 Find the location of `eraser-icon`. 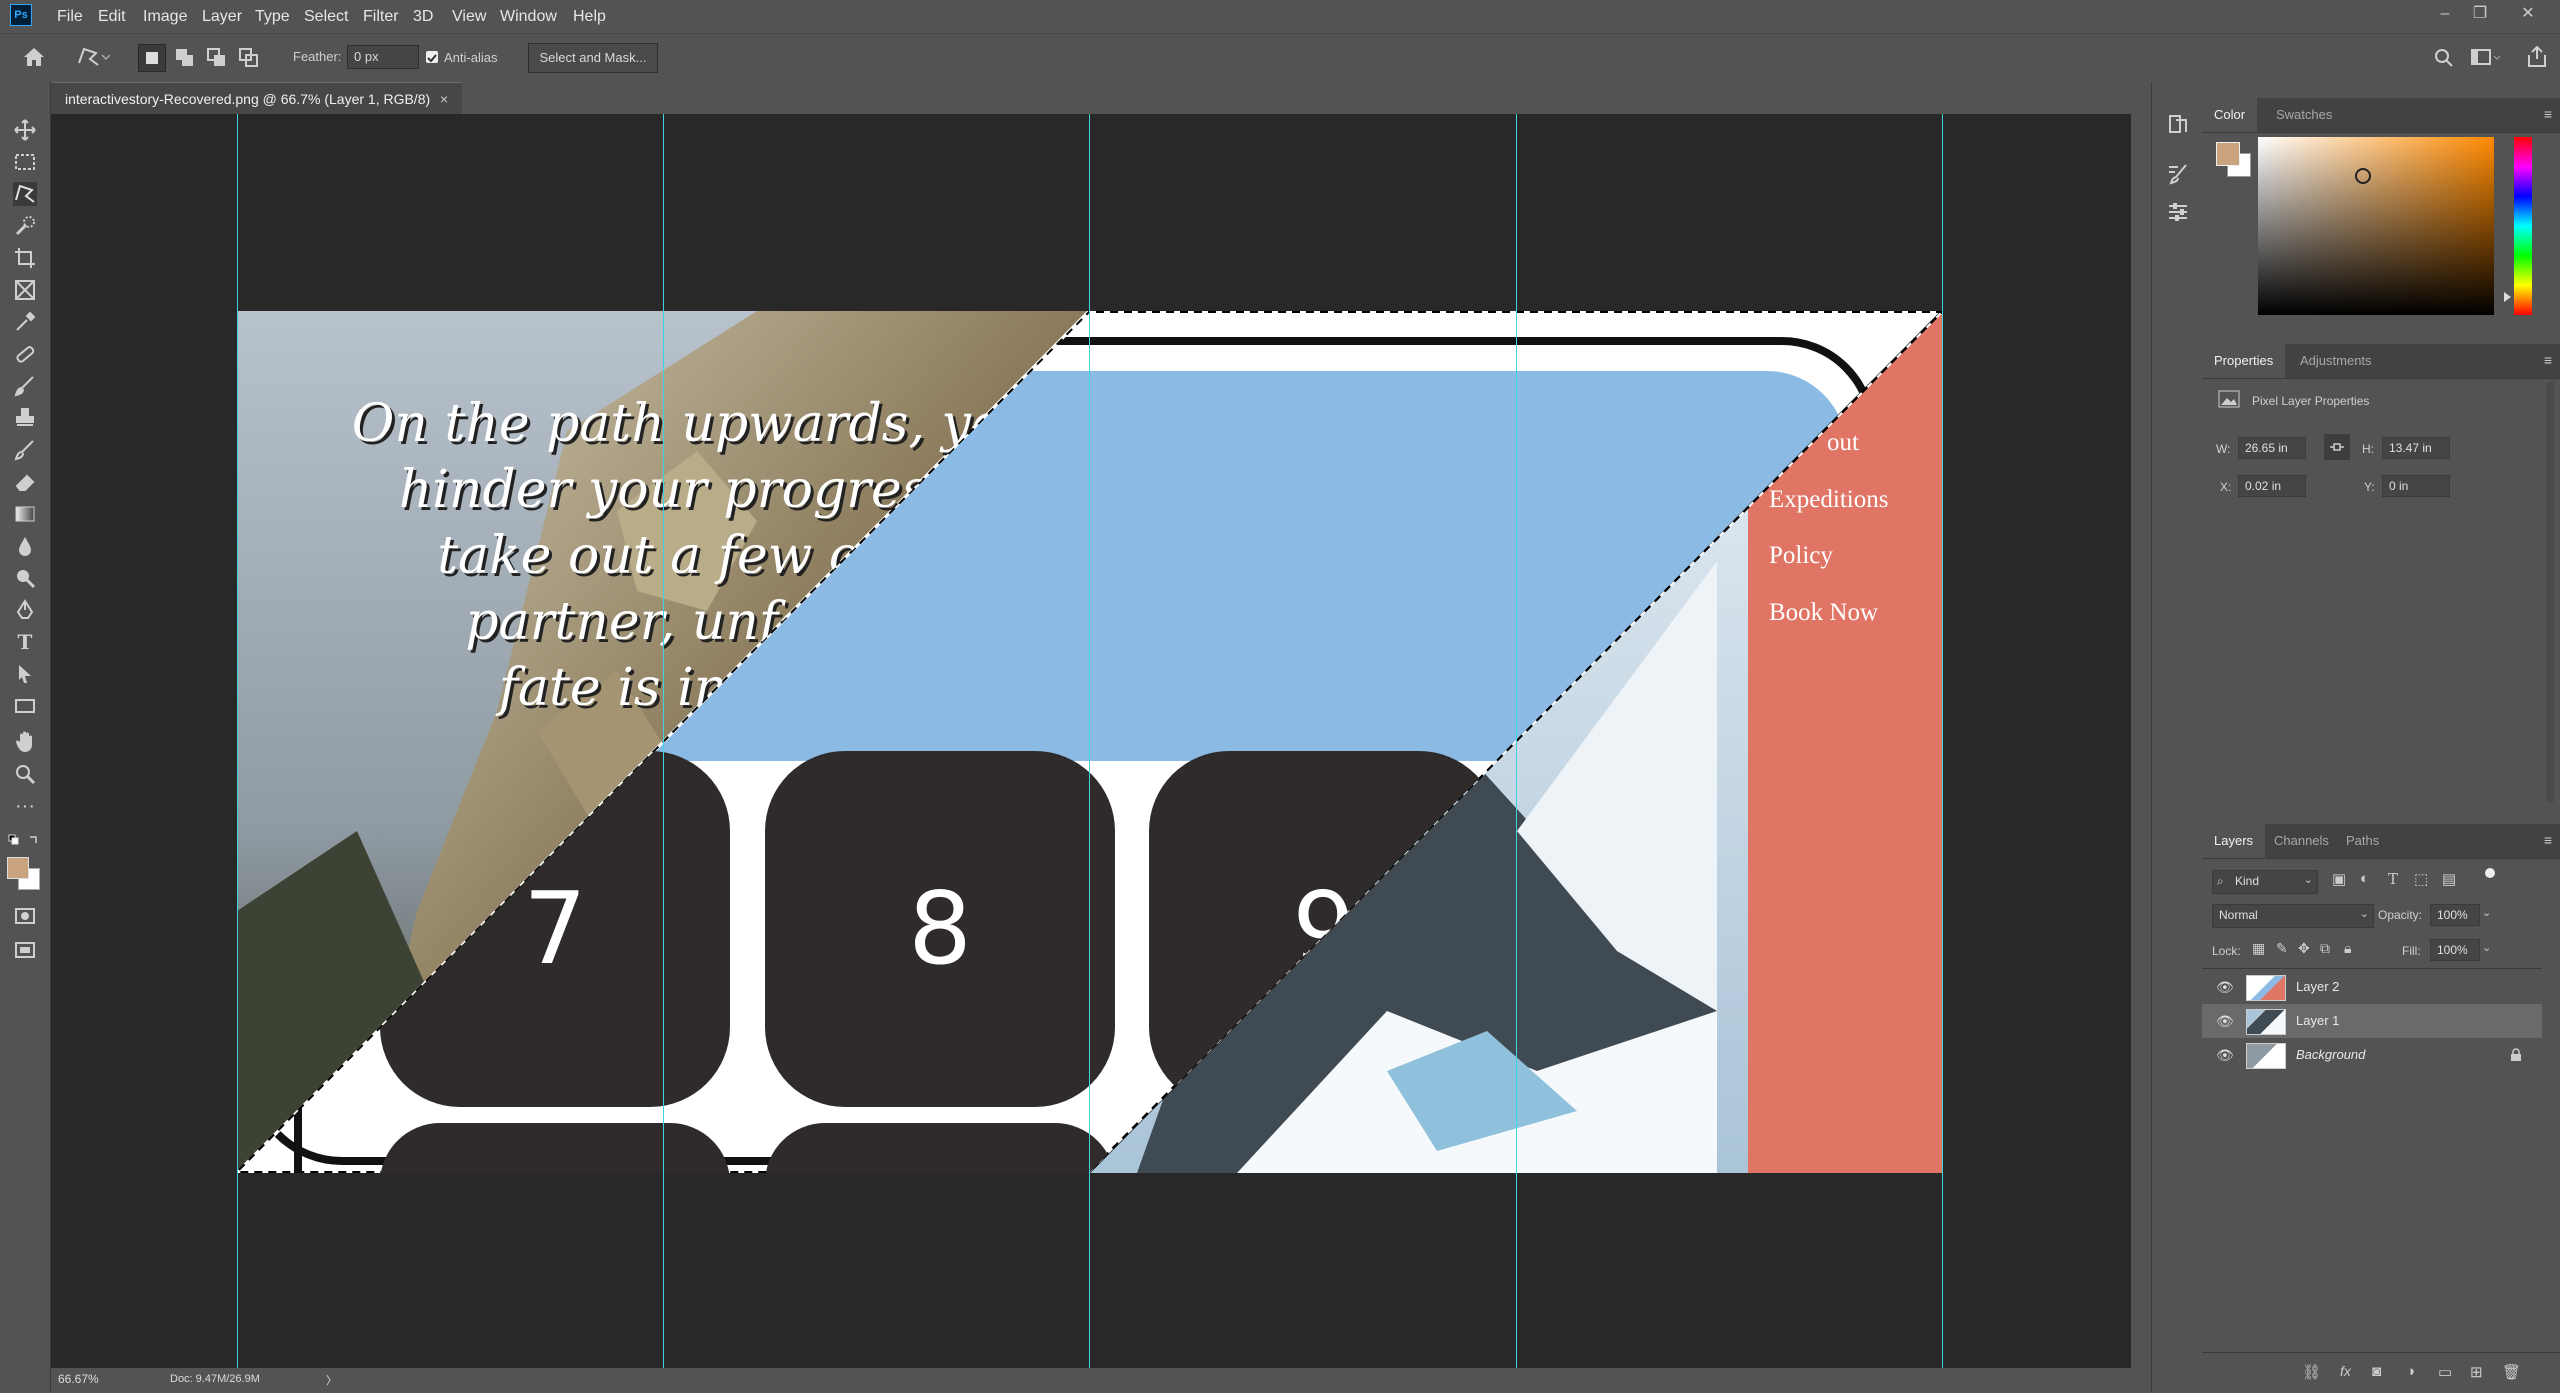

eraser-icon is located at coordinates (25, 482).